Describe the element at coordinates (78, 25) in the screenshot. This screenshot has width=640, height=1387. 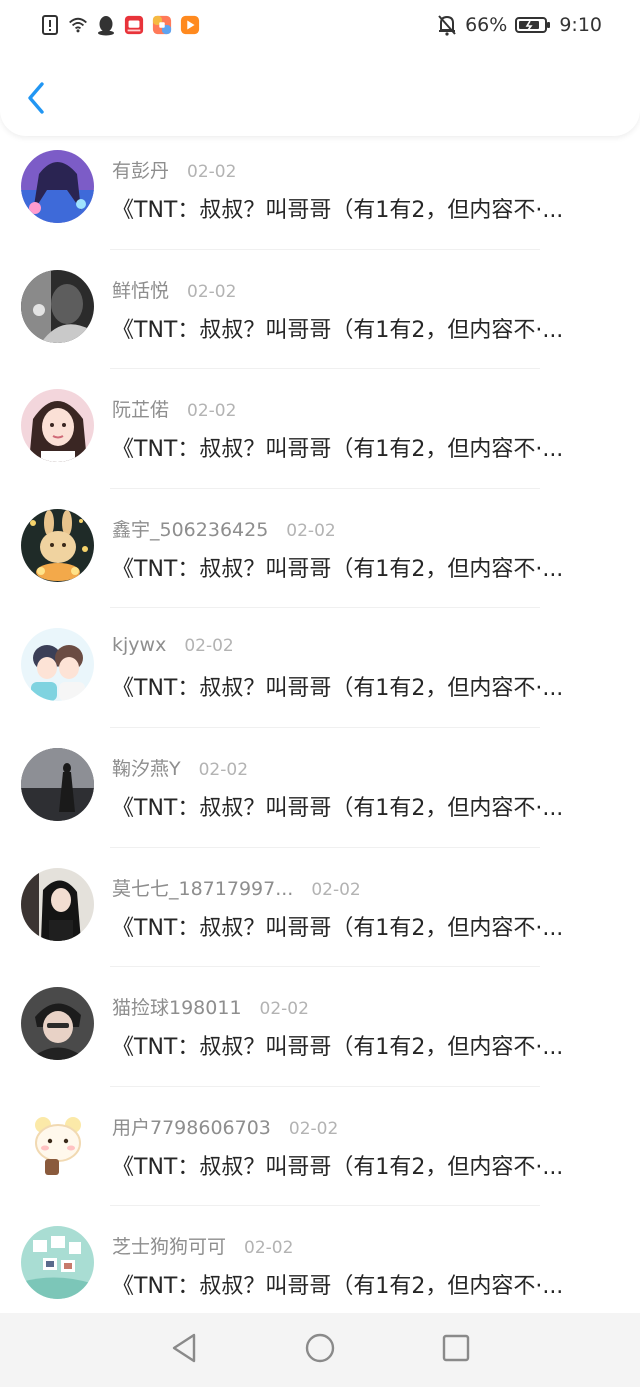
I see `wifi-icon` at that location.